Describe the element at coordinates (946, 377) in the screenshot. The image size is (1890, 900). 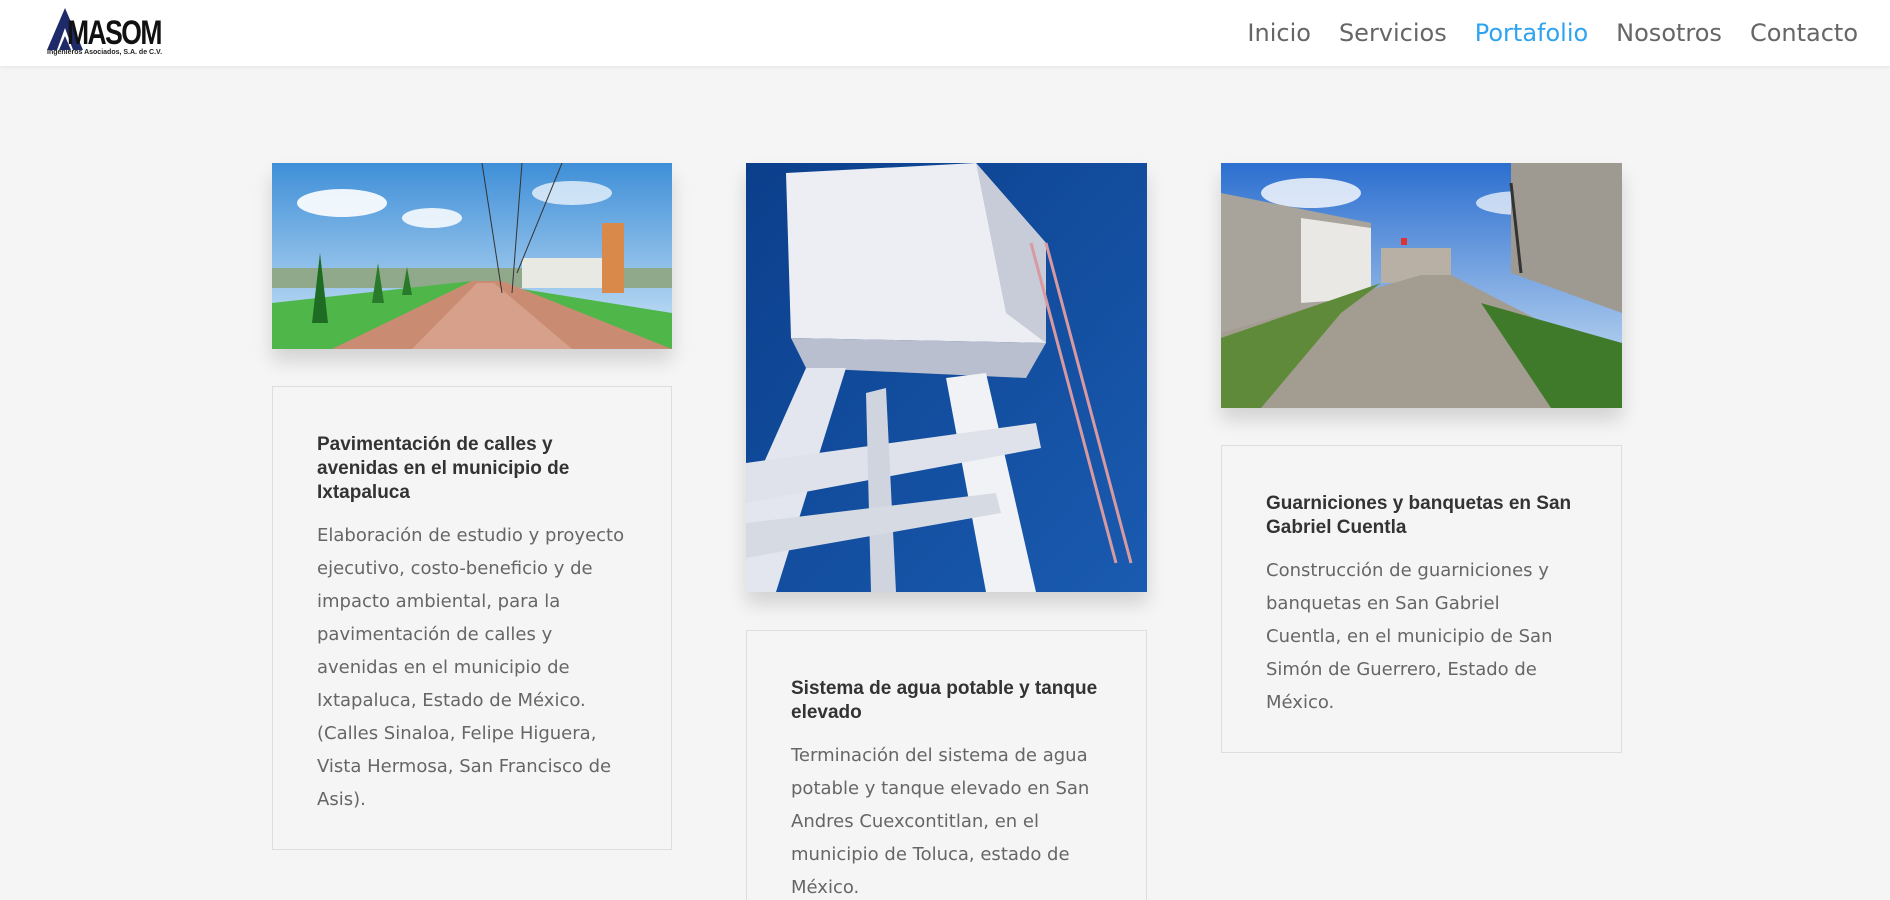
I see `project-photo-water-tank` at that location.